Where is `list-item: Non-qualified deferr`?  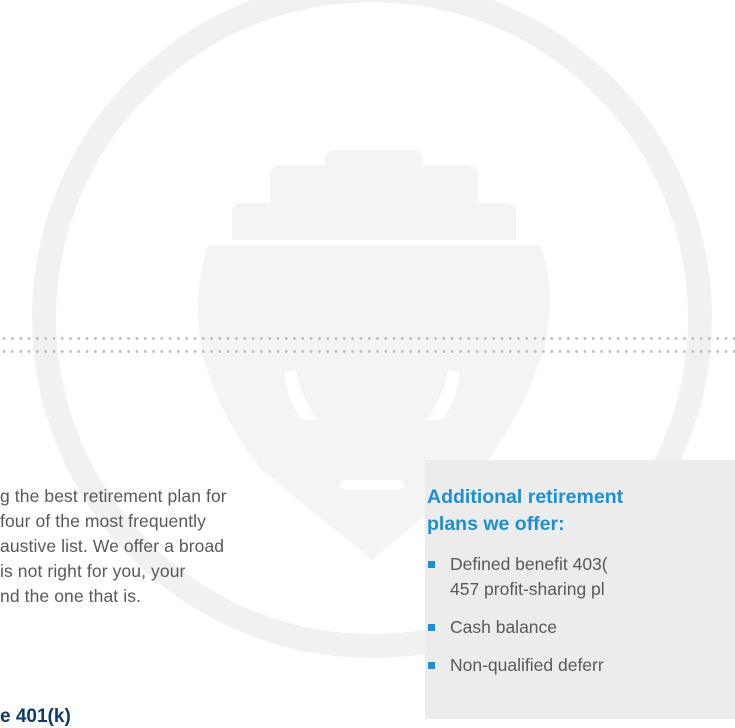 list-item: Non-qualified deferr is located at coordinates (517, 665).